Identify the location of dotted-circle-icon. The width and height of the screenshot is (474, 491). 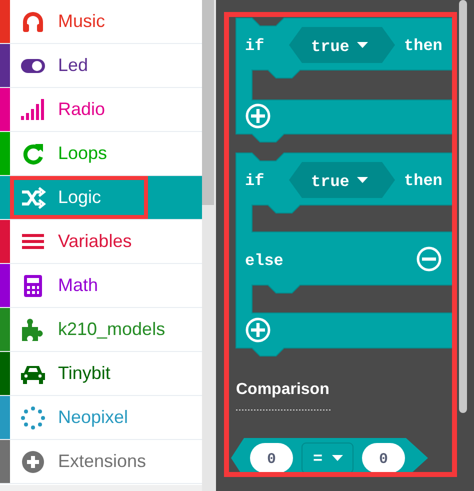
(33, 418).